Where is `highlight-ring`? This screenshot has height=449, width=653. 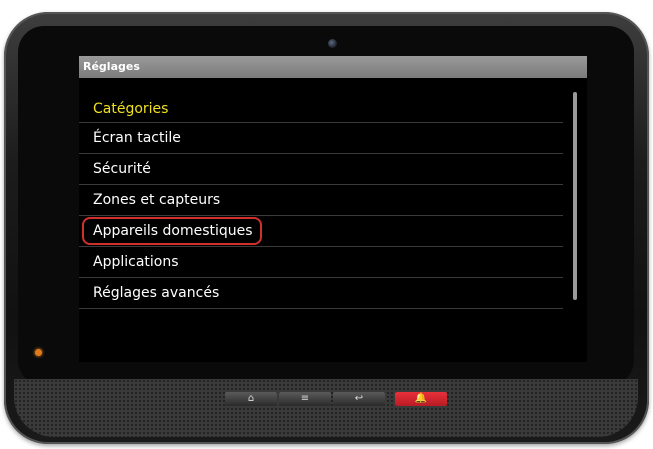
highlight-ring is located at coordinates (172, 231).